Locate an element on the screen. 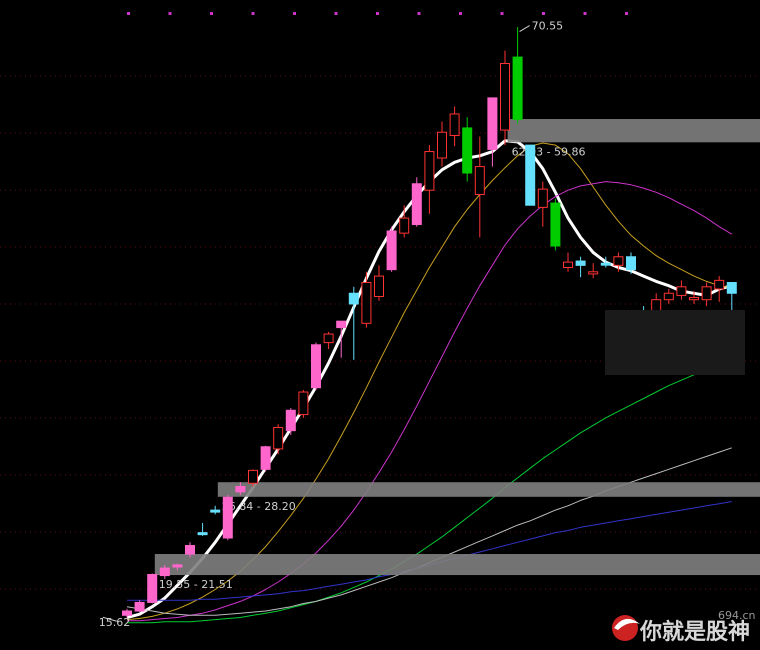 This screenshot has height=650, width=760. brand-text: 你就是股神 is located at coordinates (694, 632).